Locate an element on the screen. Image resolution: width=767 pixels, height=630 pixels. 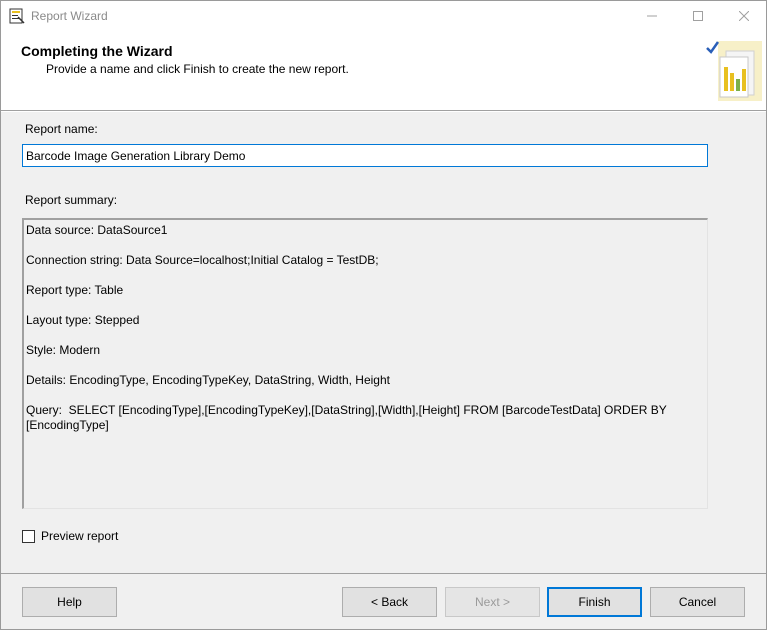
preview-report-label: Preview report is located at coordinates (79, 536).